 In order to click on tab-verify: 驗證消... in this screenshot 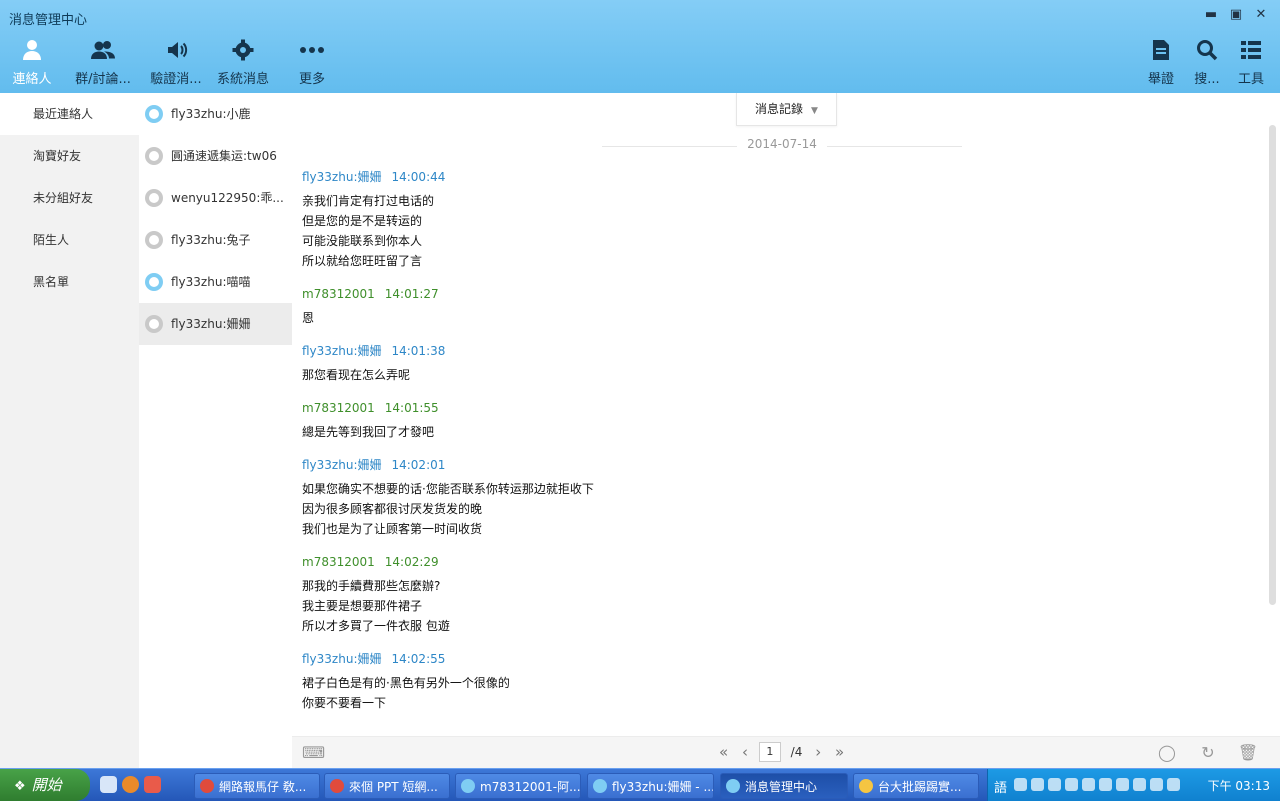, I will do `click(176, 64)`.